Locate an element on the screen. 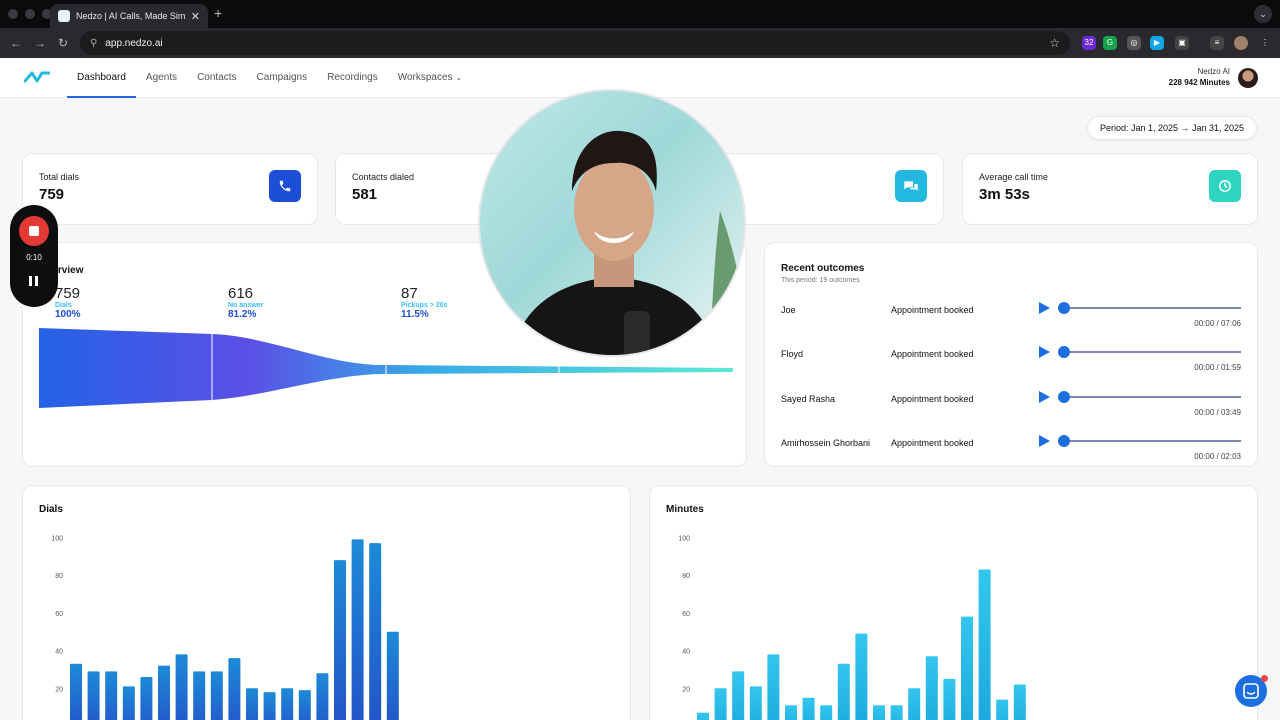  reload-icon: ↻ is located at coordinates (63, 43).